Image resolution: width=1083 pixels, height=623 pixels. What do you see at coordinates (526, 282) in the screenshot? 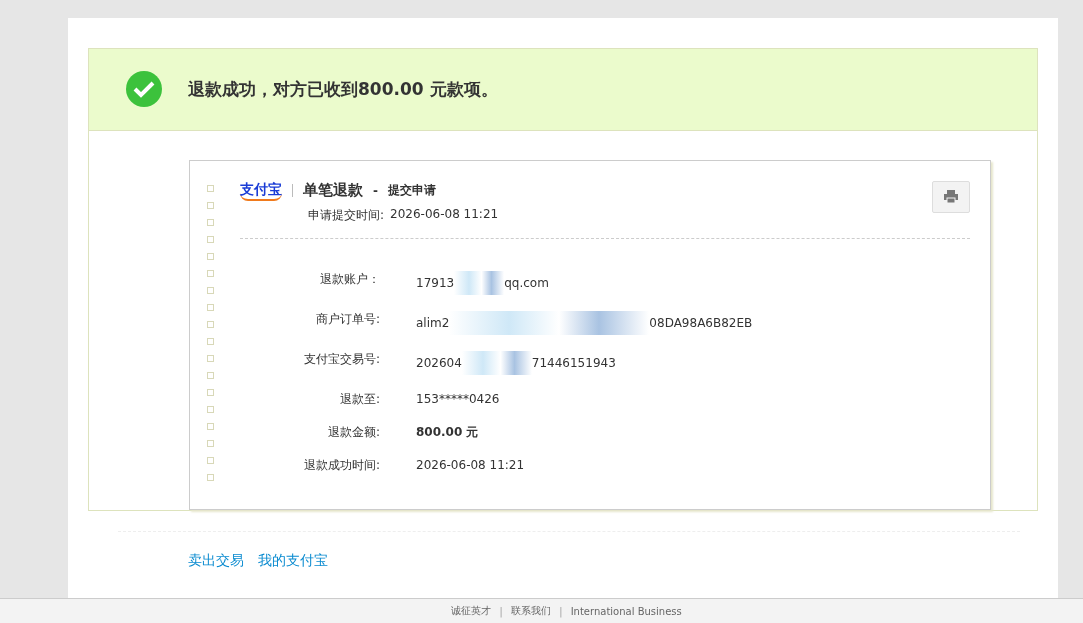
I see `field-value: qq.com` at bounding box center [526, 282].